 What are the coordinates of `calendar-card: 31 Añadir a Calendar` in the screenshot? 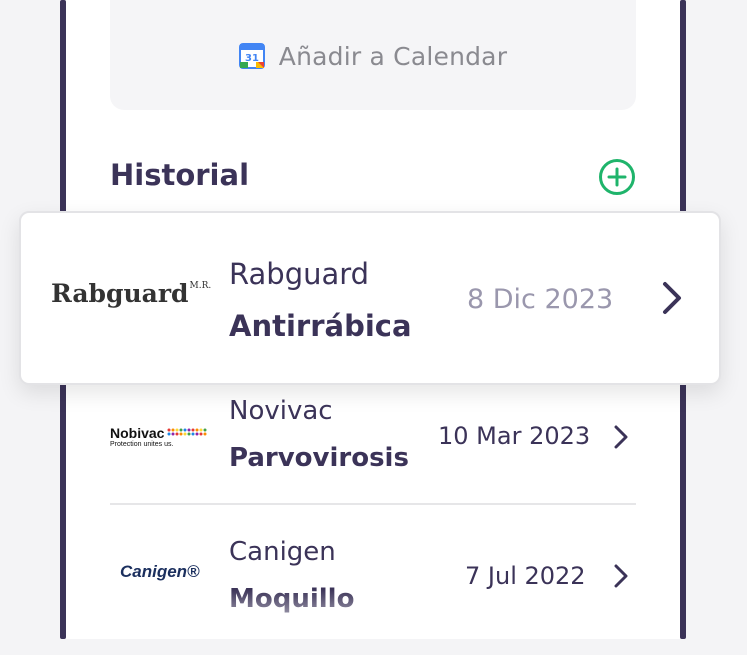 It's located at (373, 55).